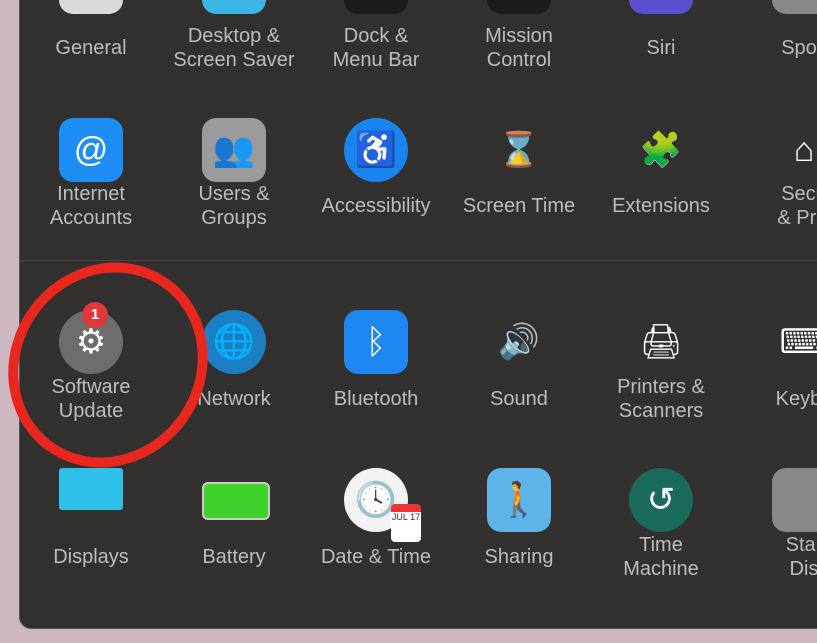 The height and width of the screenshot is (643, 817). I want to click on pane-label-line: Mission, so click(519, 36).